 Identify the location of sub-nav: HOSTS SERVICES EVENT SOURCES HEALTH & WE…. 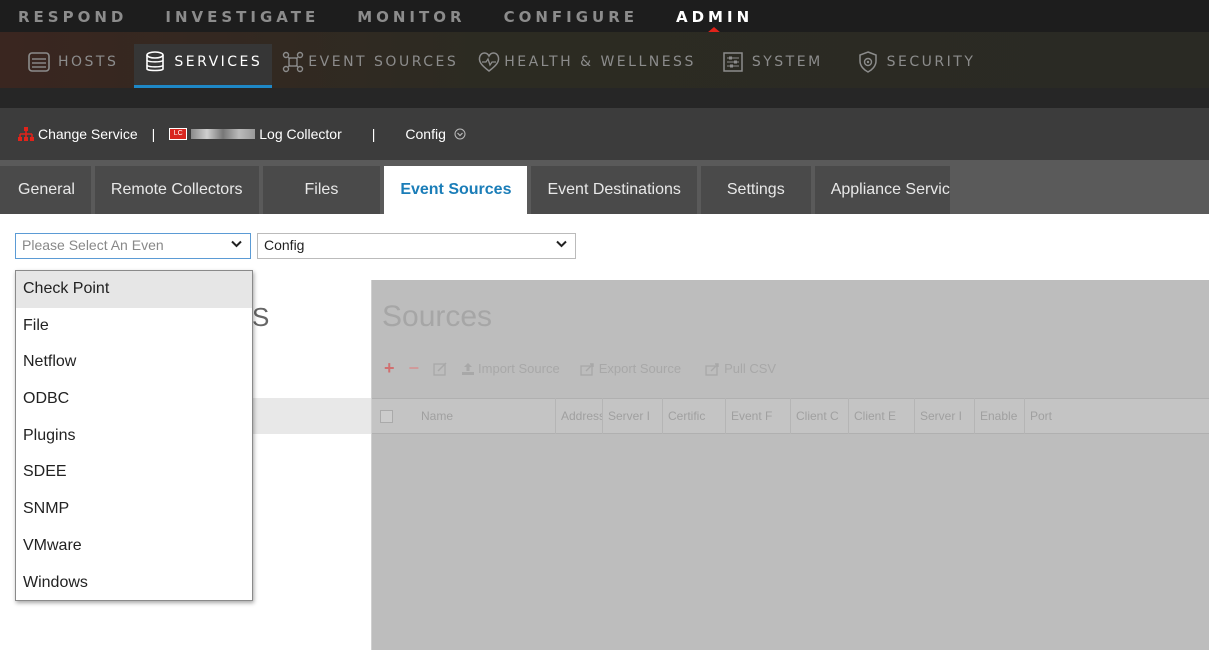
(604, 70).